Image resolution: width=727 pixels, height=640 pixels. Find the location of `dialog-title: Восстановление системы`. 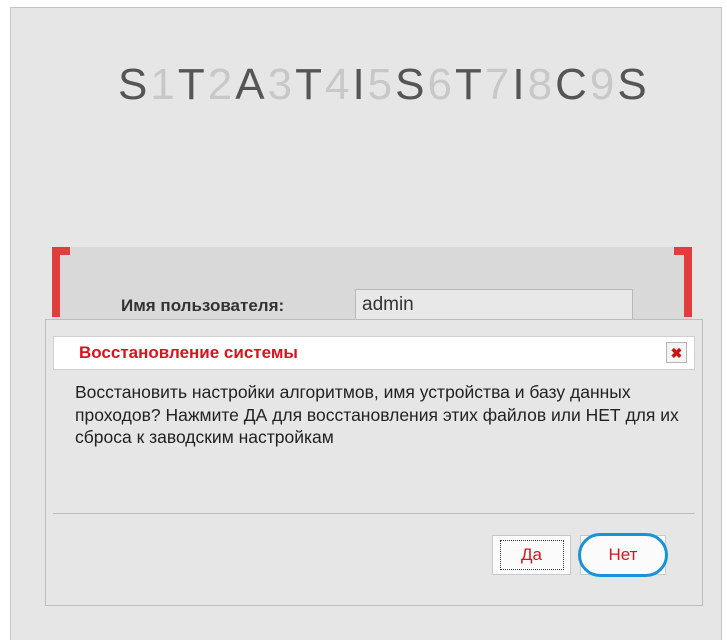

dialog-title: Восстановление системы is located at coordinates (188, 352).